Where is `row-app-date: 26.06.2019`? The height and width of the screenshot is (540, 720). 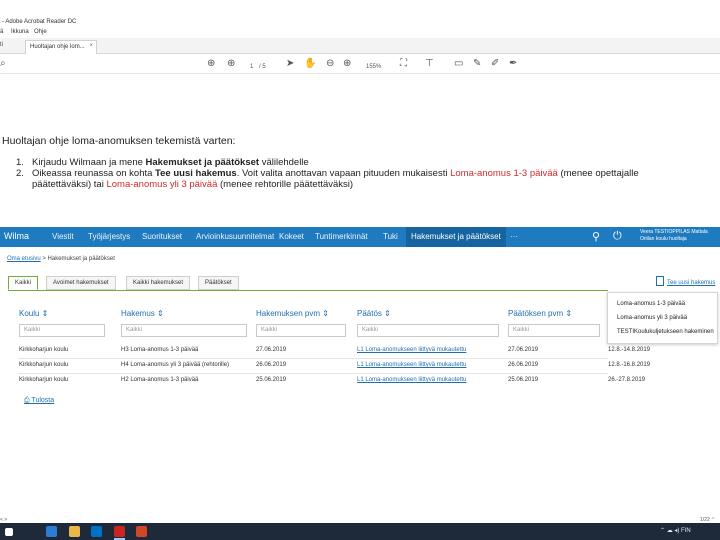
row-app-date: 26.06.2019 is located at coordinates (271, 365).